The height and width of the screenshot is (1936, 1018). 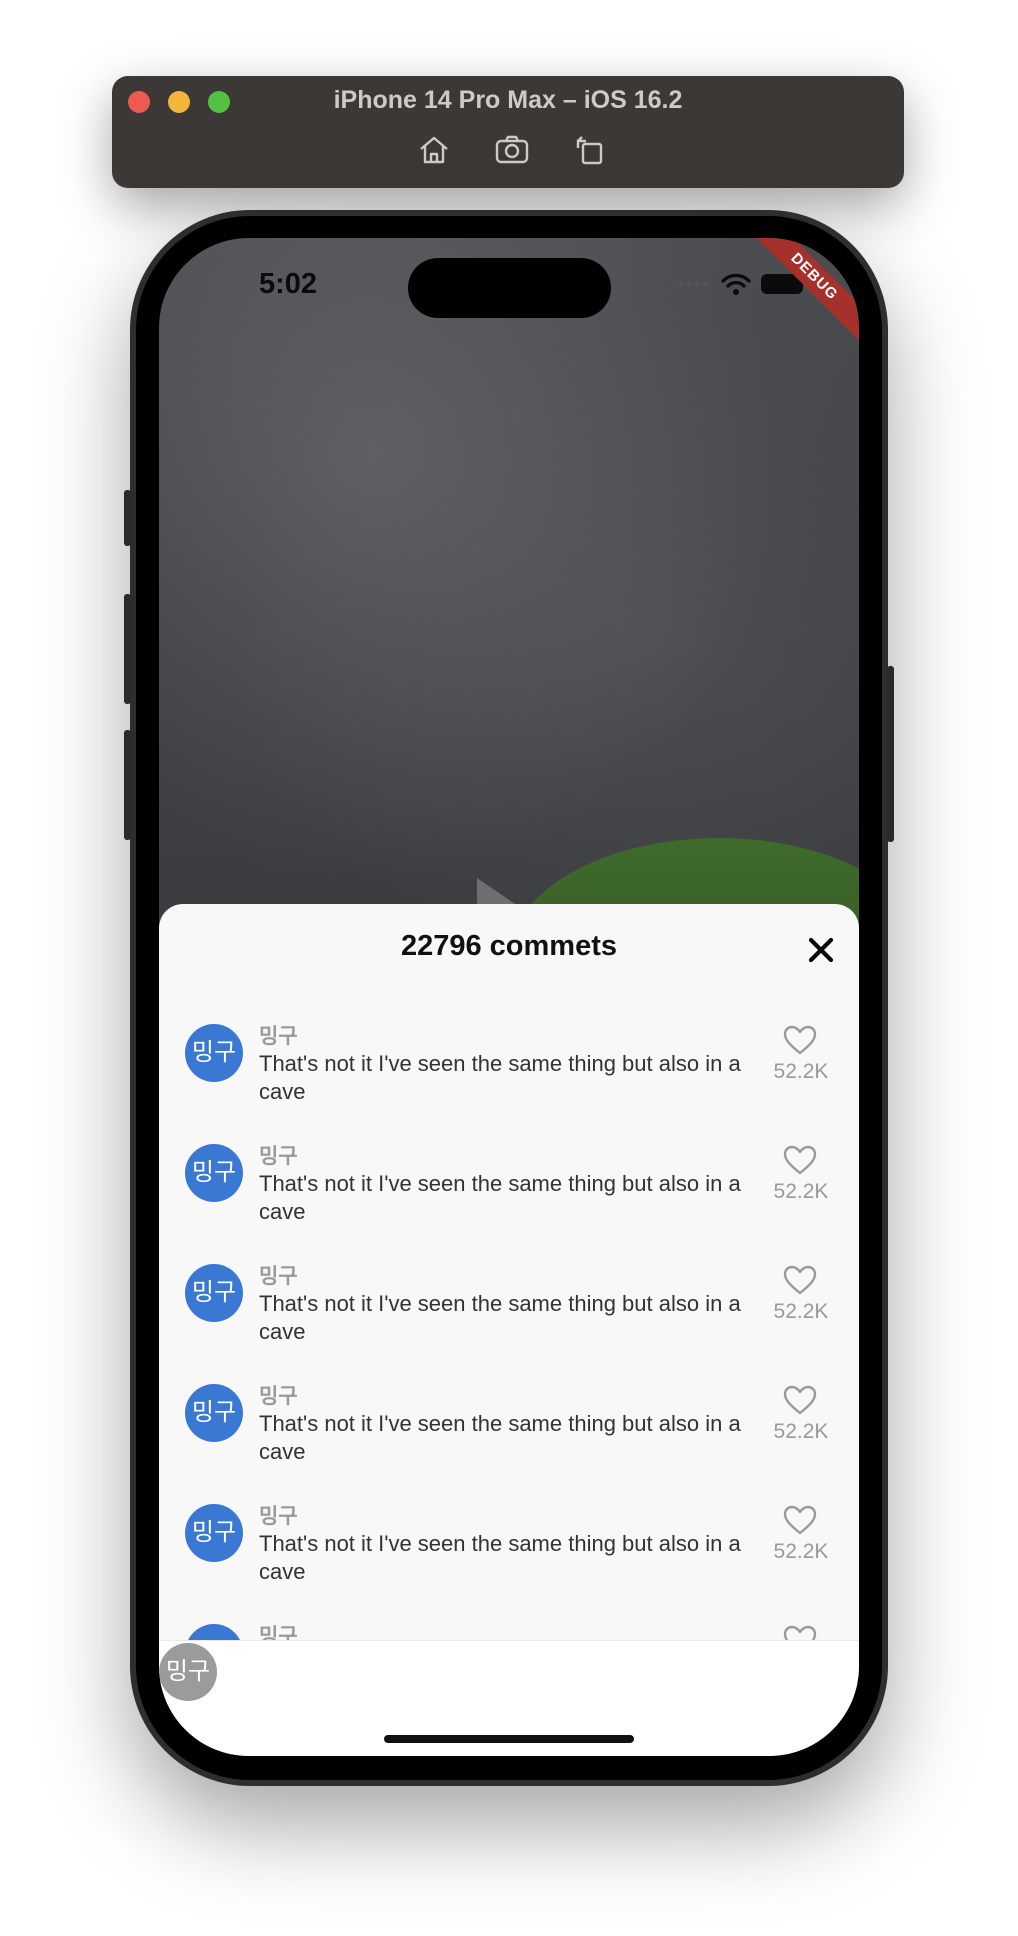 What do you see at coordinates (288, 284) in the screenshot?
I see `status-time: 5:02` at bounding box center [288, 284].